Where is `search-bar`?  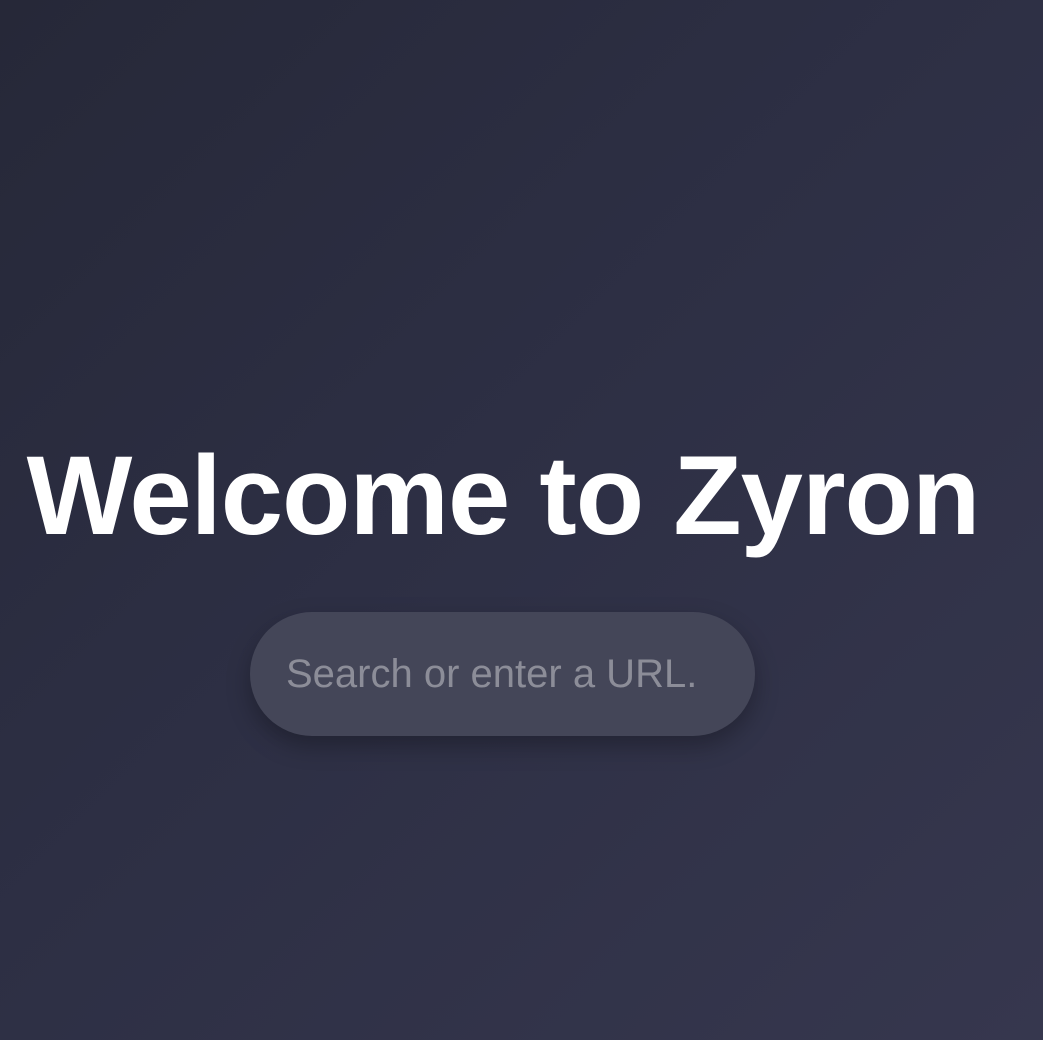 search-bar is located at coordinates (502, 674).